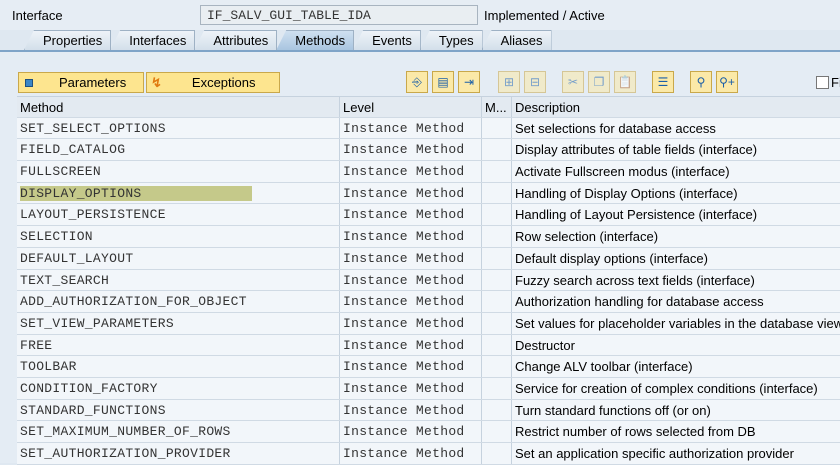 The width and height of the screenshot is (840, 465). Describe the element at coordinates (625, 82) in the screenshot. I see `paste-icon: 📋` at that location.